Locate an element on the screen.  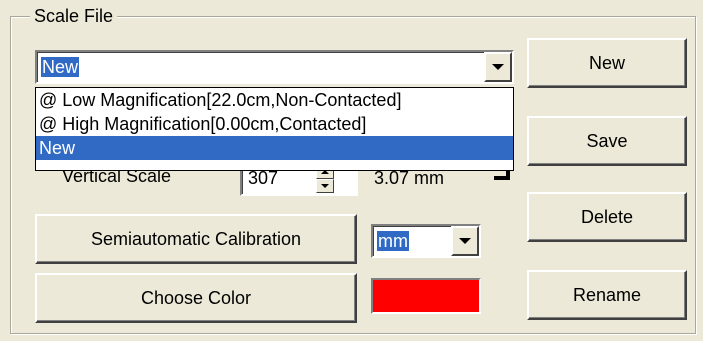
scale-file-dropdown-button is located at coordinates (498, 67).